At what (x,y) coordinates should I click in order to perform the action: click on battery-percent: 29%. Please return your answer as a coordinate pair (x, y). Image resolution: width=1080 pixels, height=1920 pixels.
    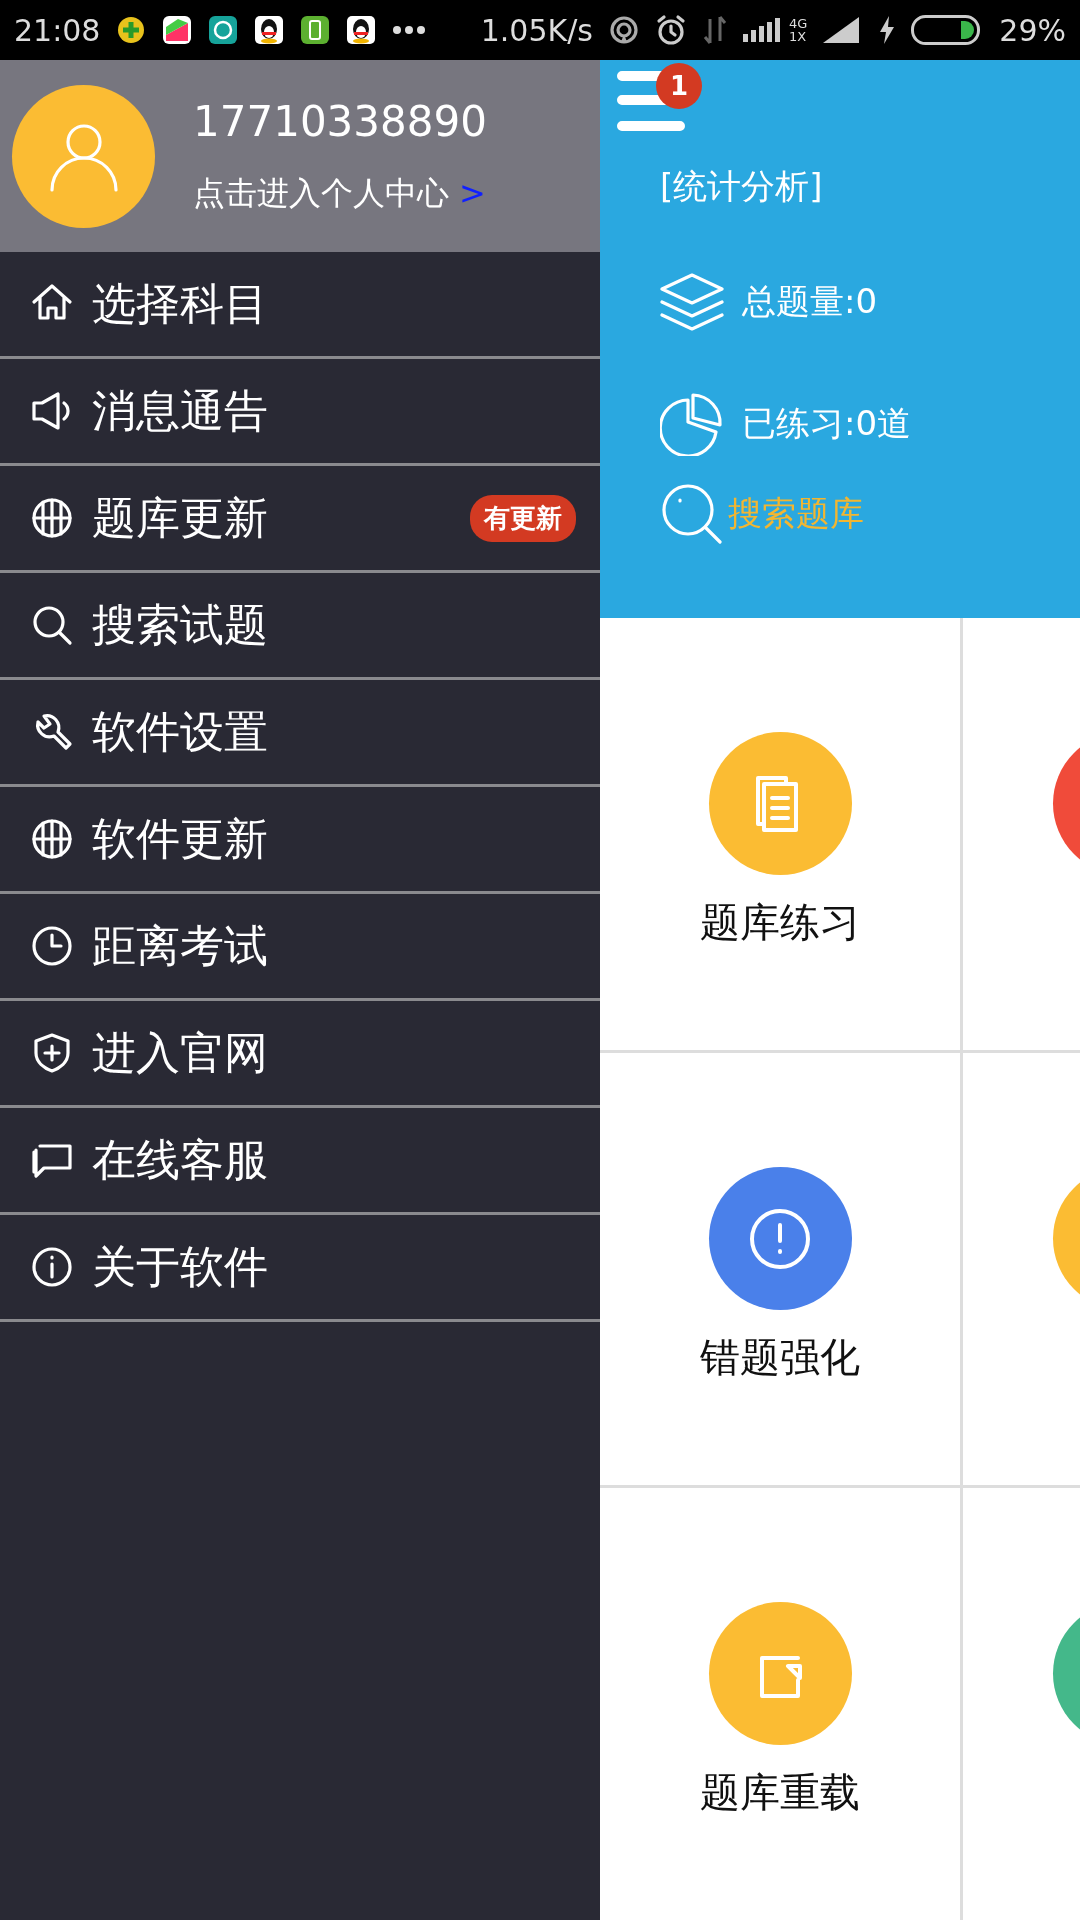
    Looking at the image, I should click on (1032, 30).